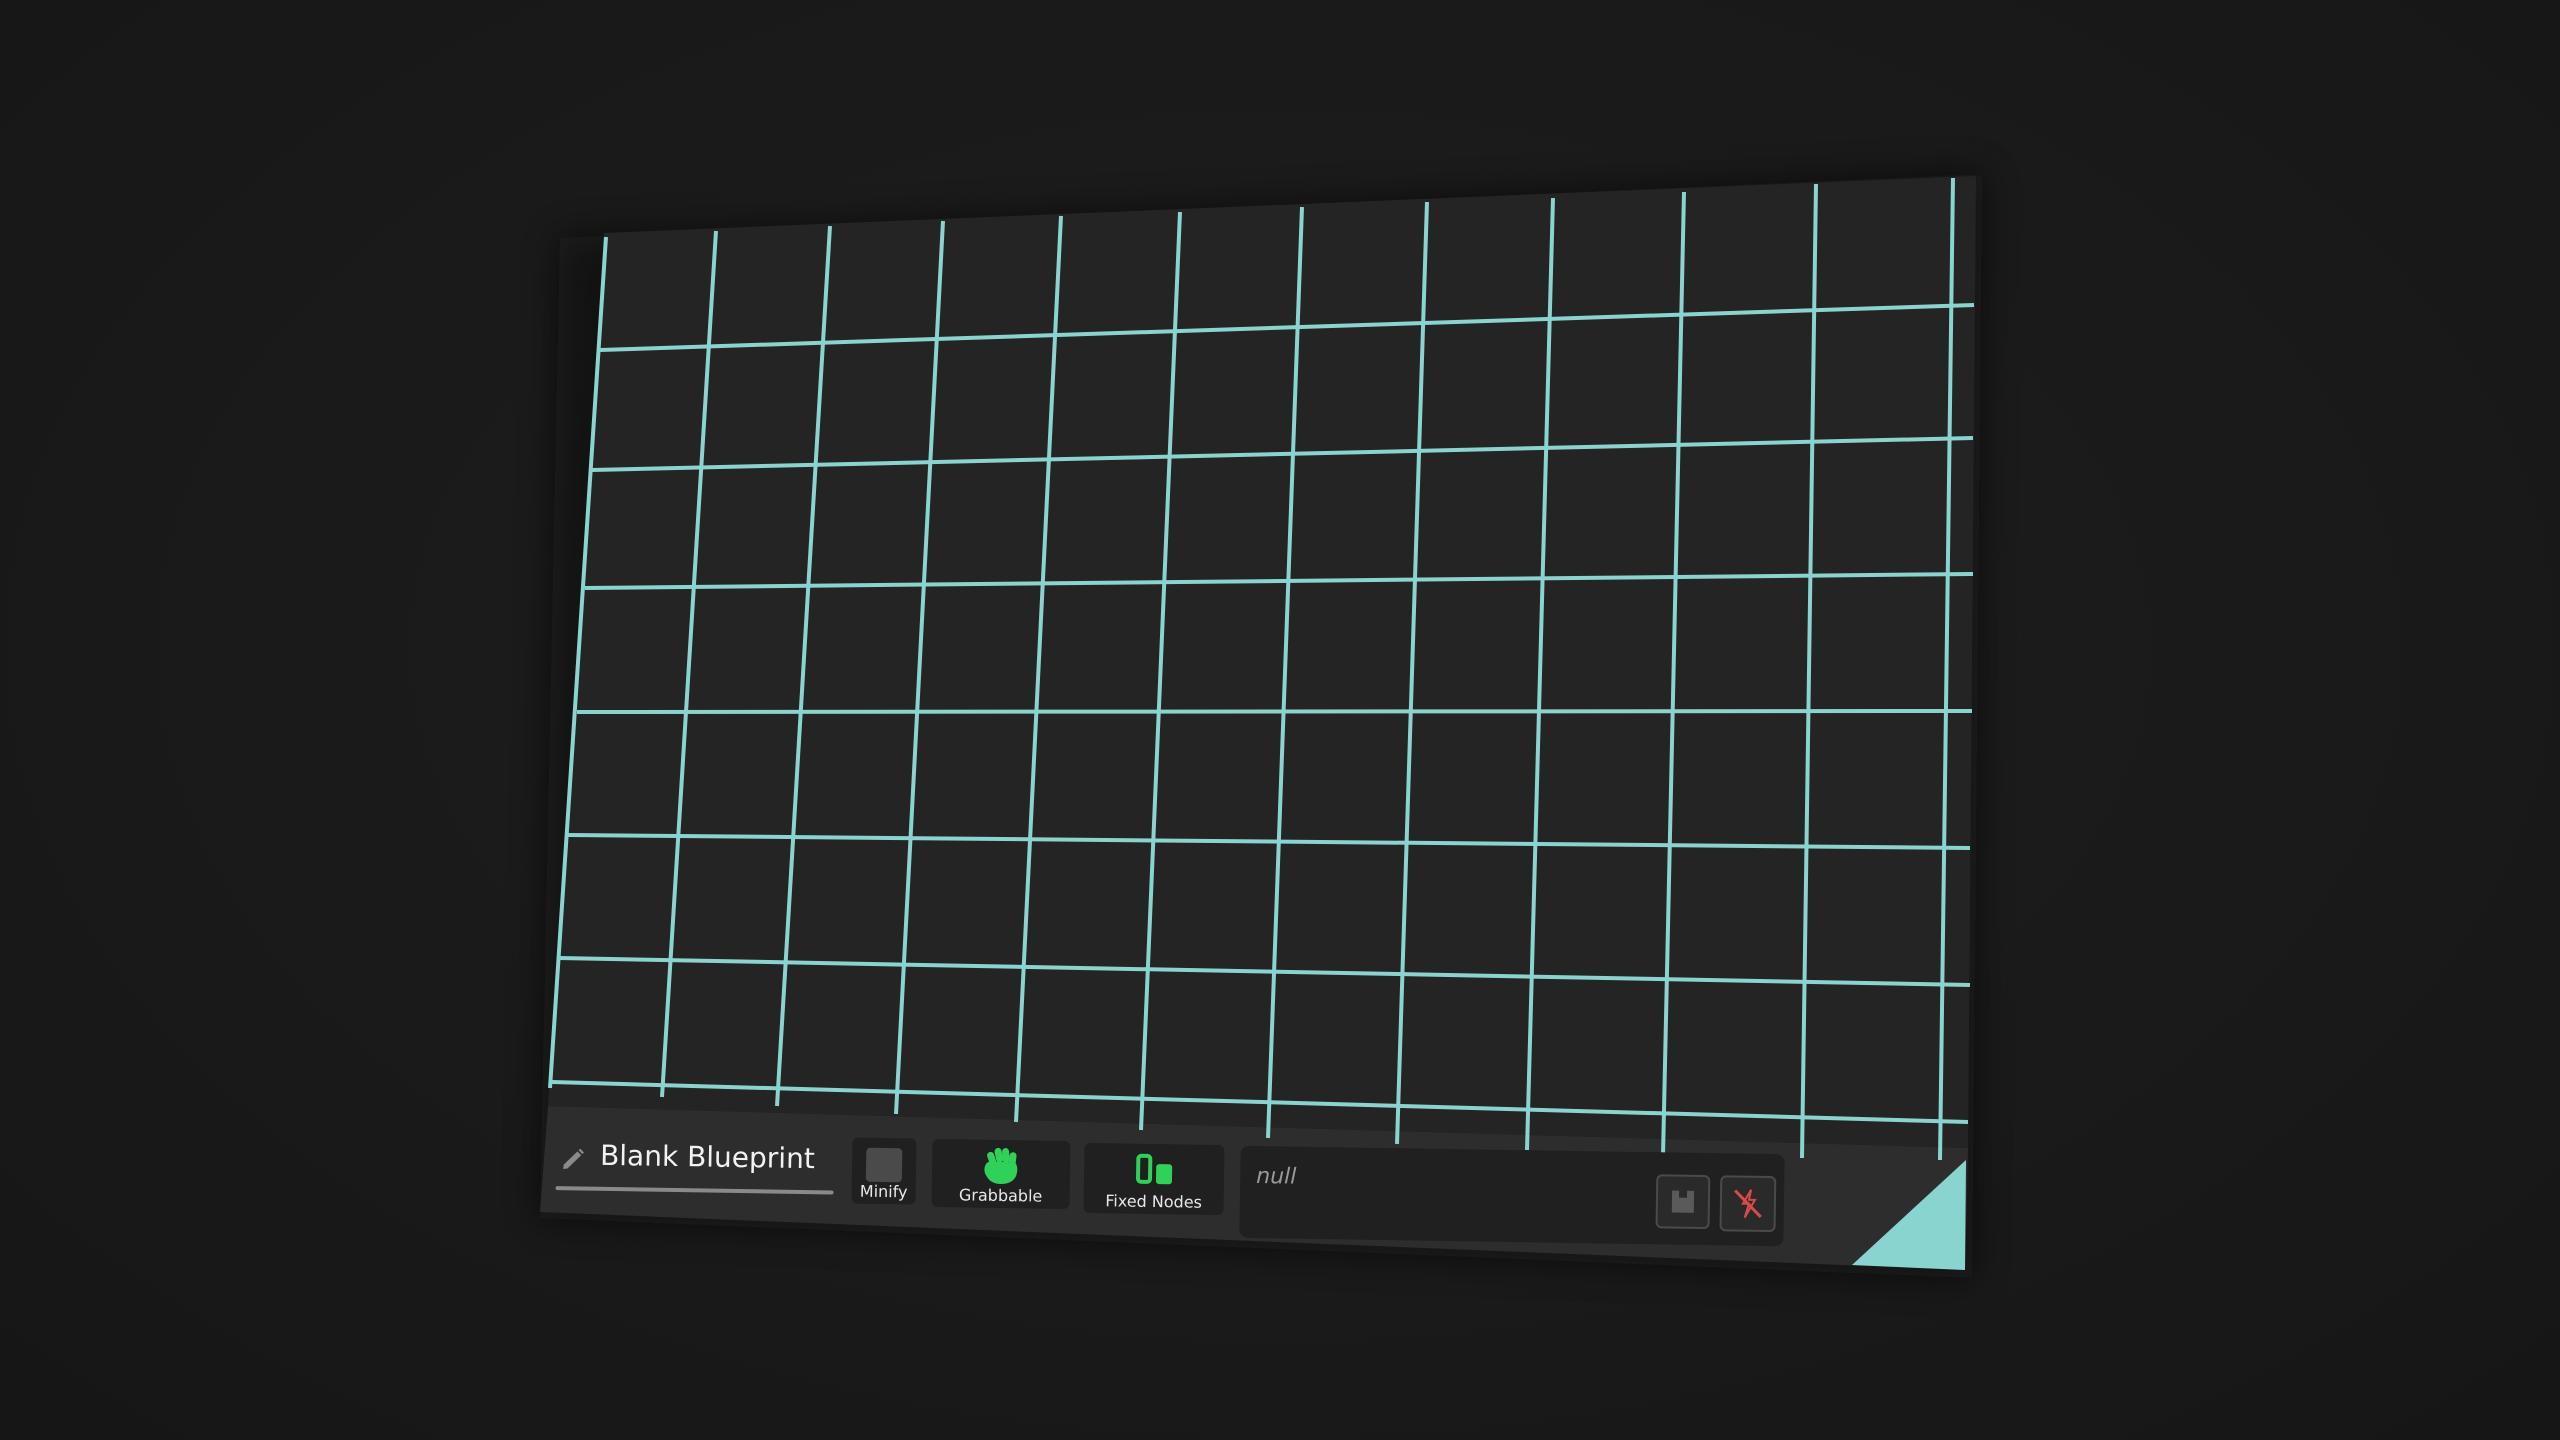  Describe the element at coordinates (1001, 1165) in the screenshot. I see `fist-icon` at that location.